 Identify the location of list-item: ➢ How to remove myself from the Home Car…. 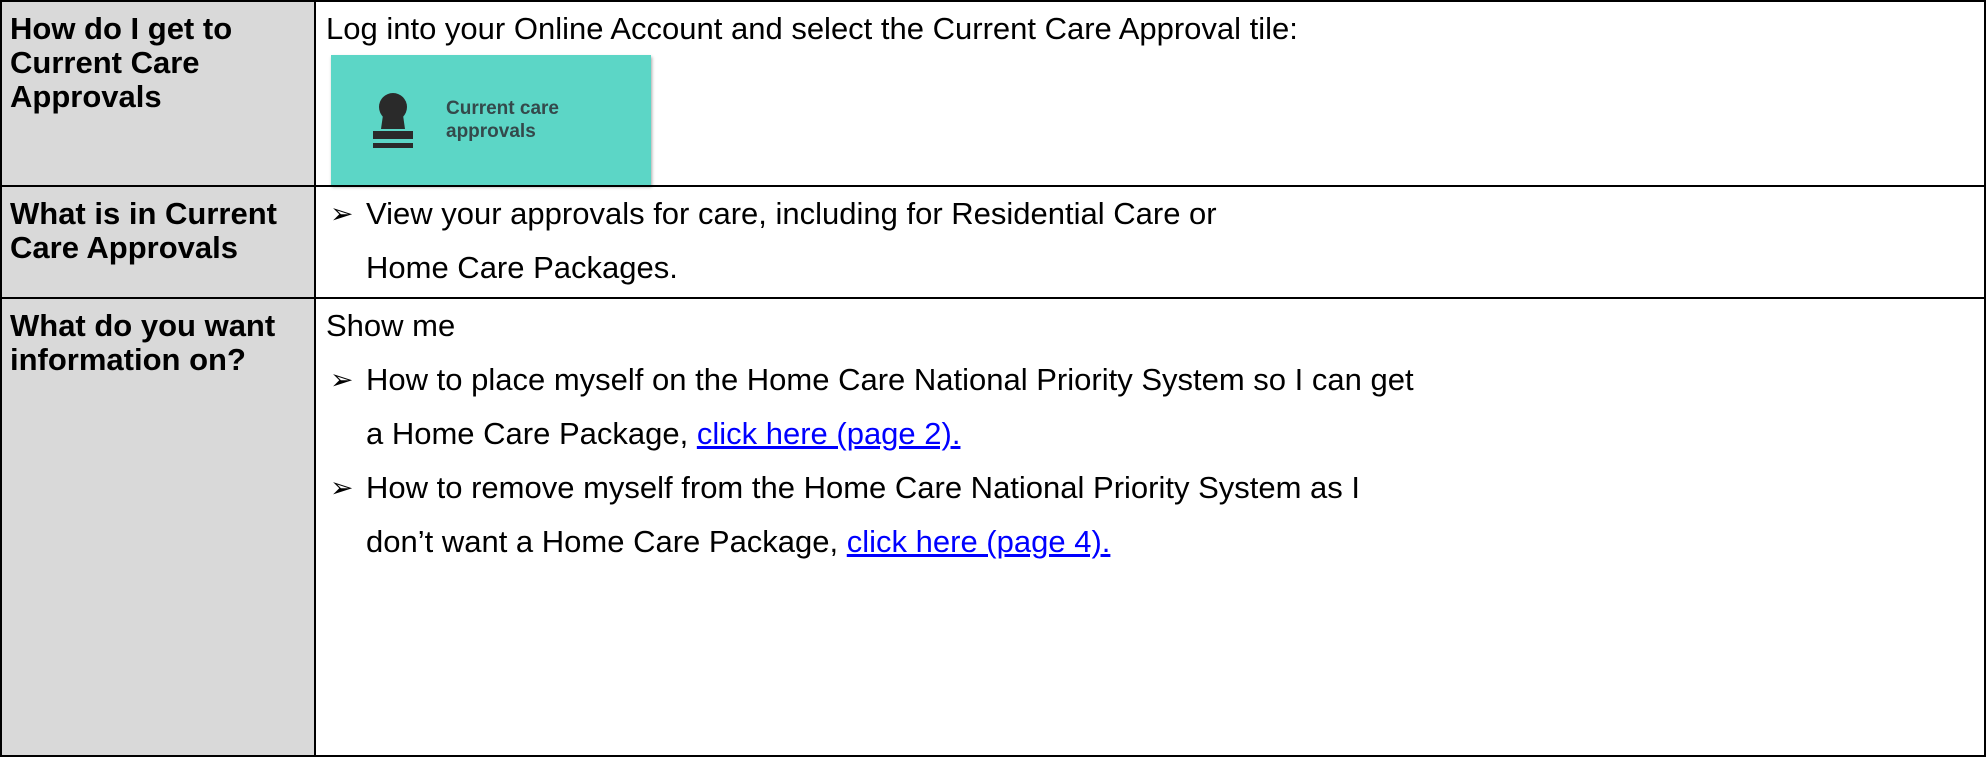
(1151, 515).